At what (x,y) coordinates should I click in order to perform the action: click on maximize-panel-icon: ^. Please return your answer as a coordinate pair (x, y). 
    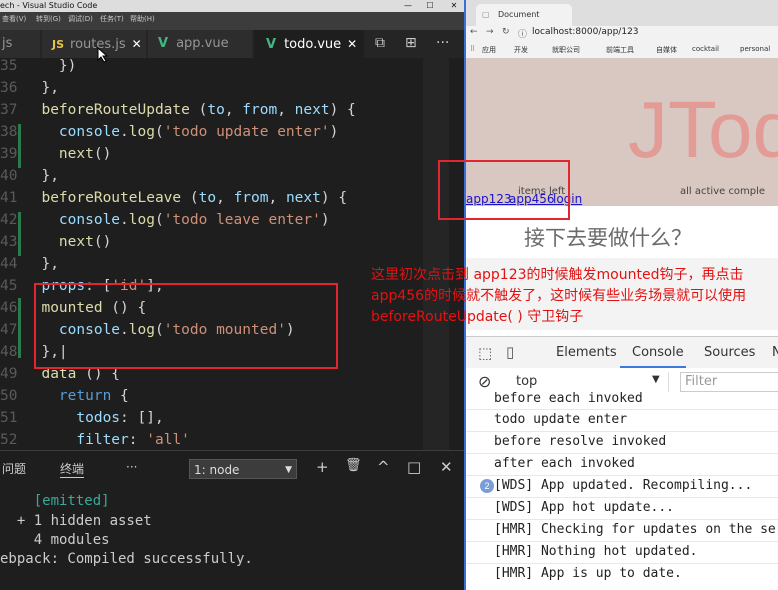
    Looking at the image, I should click on (383, 467).